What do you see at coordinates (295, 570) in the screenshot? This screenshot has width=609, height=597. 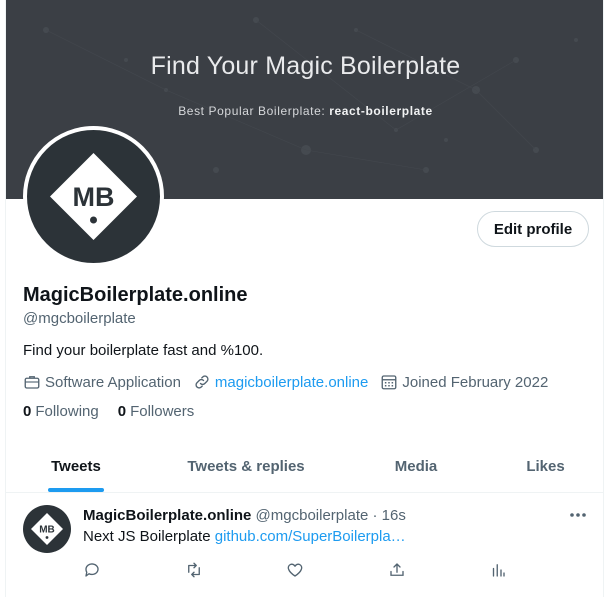 I see `like-icon` at bounding box center [295, 570].